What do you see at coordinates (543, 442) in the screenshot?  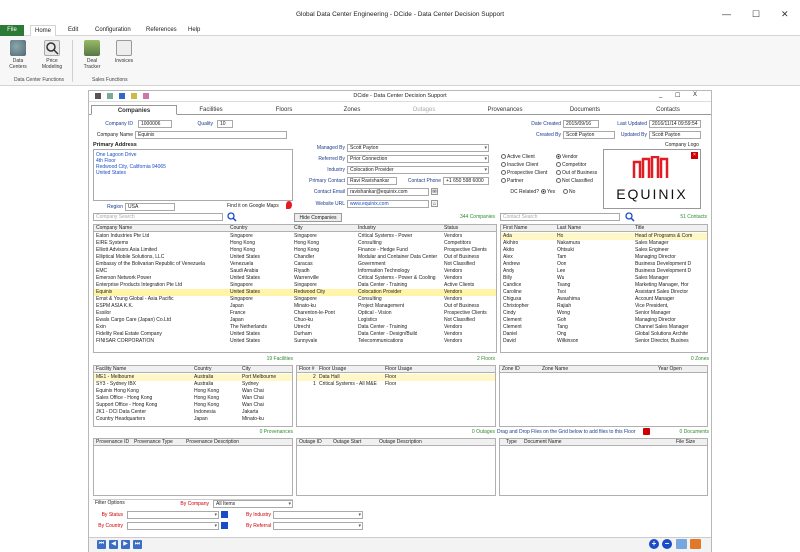 I see `col-doc-name: Document Name` at bounding box center [543, 442].